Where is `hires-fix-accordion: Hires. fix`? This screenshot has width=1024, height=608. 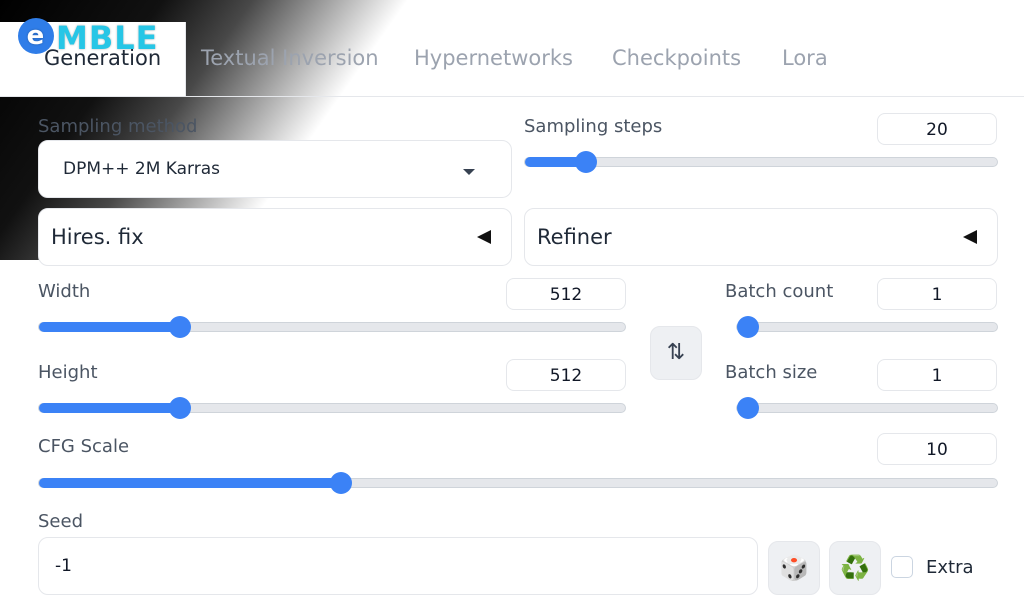 hires-fix-accordion: Hires. fix is located at coordinates (275, 237).